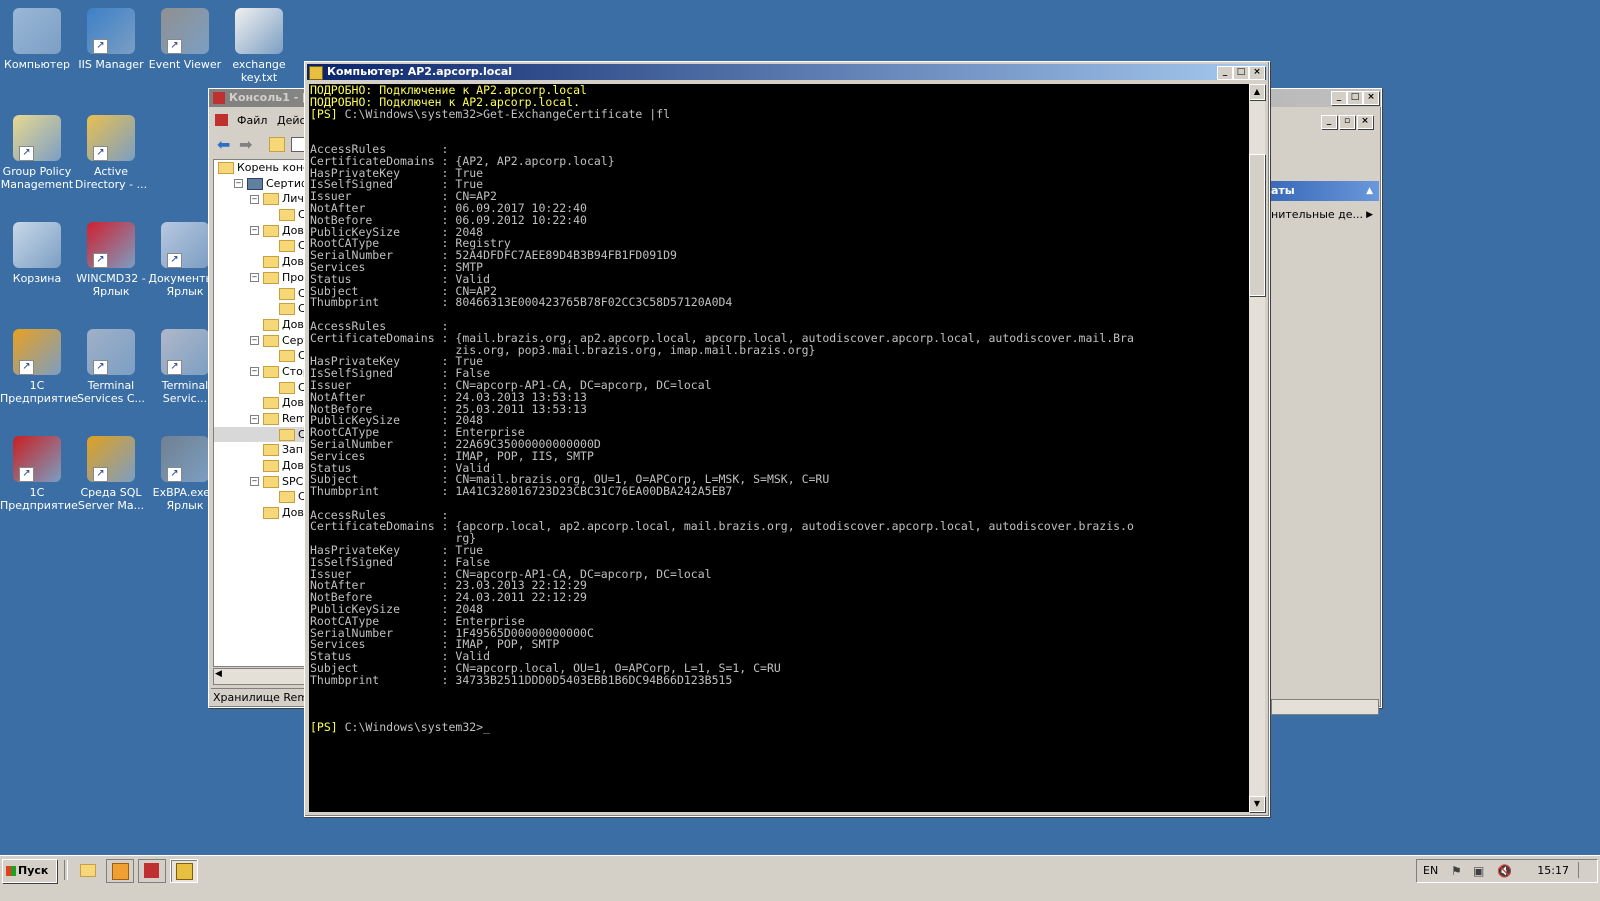  Describe the element at coordinates (1257, 448) in the screenshot. I see `console-scrollbar: ▲ ▼` at that location.